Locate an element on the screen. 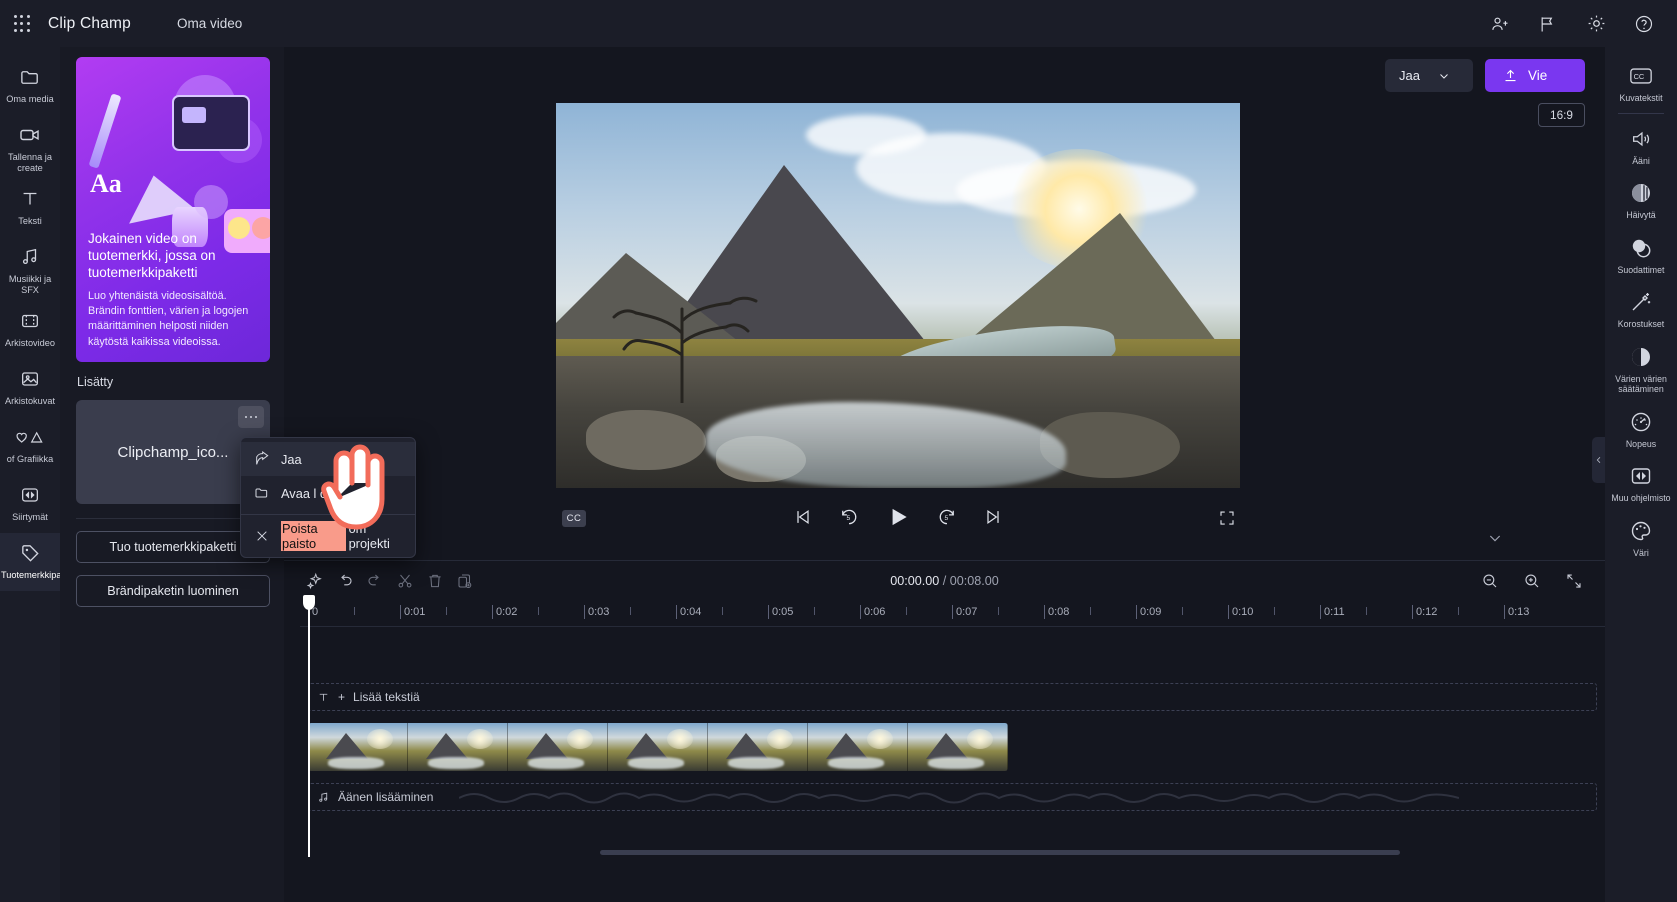  add-audio-track: Äänen lisääminen is located at coordinates (952, 797).